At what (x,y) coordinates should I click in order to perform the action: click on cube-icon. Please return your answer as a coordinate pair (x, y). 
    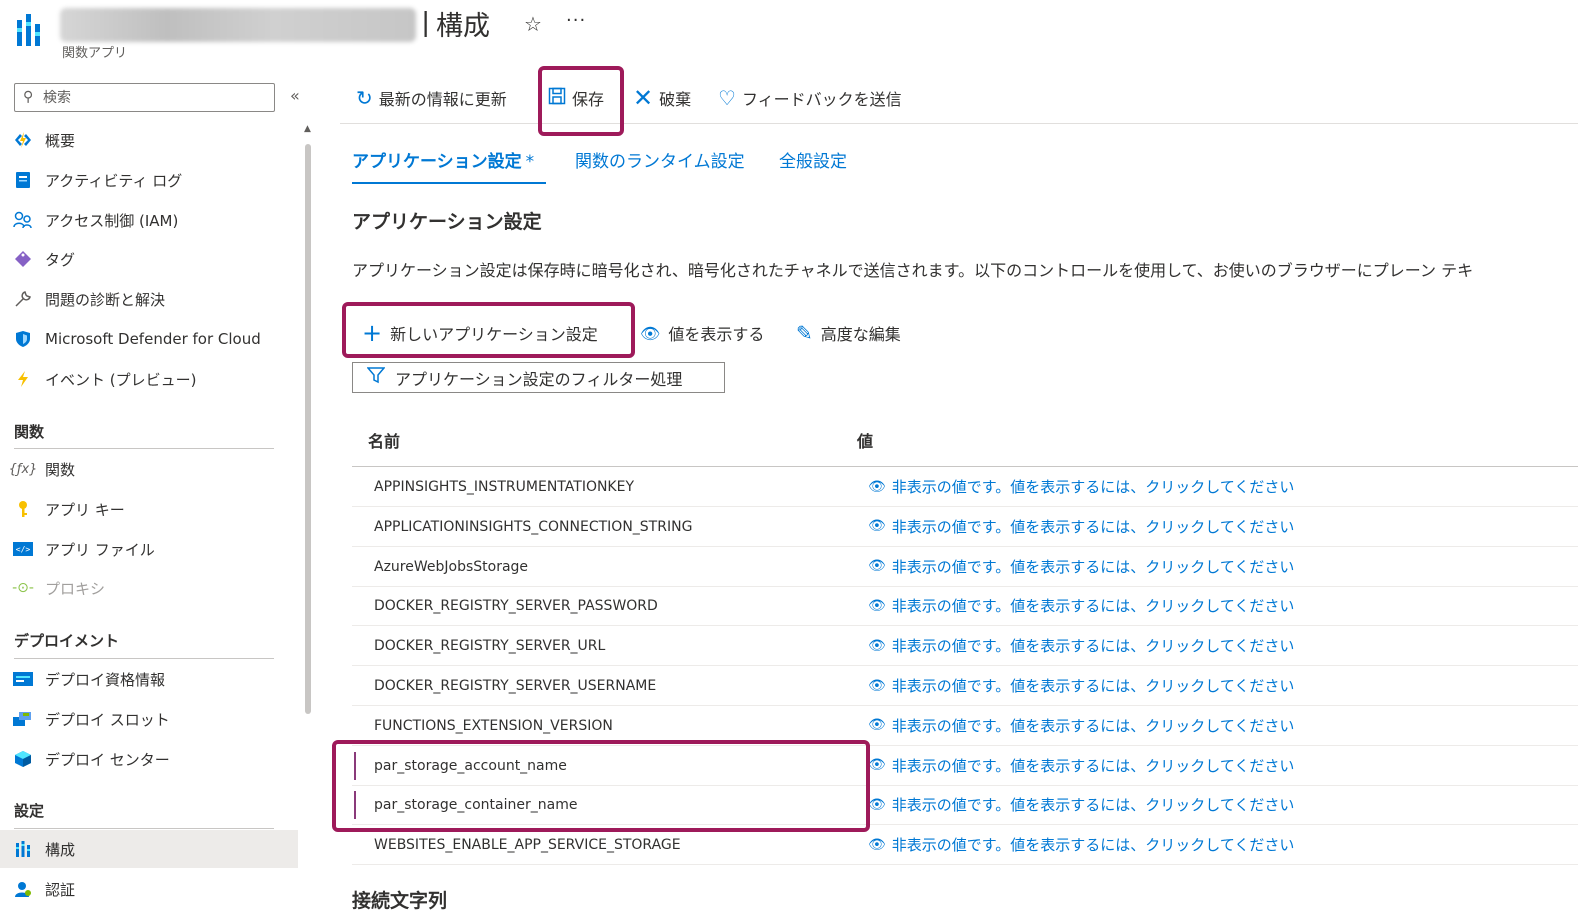
    Looking at the image, I should click on (23, 759).